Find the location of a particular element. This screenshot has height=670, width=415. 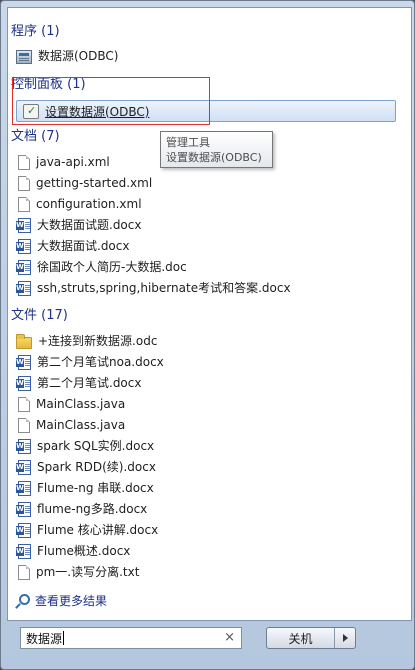

result-item-label: Flume 核心讲解.docx is located at coordinates (98, 530).